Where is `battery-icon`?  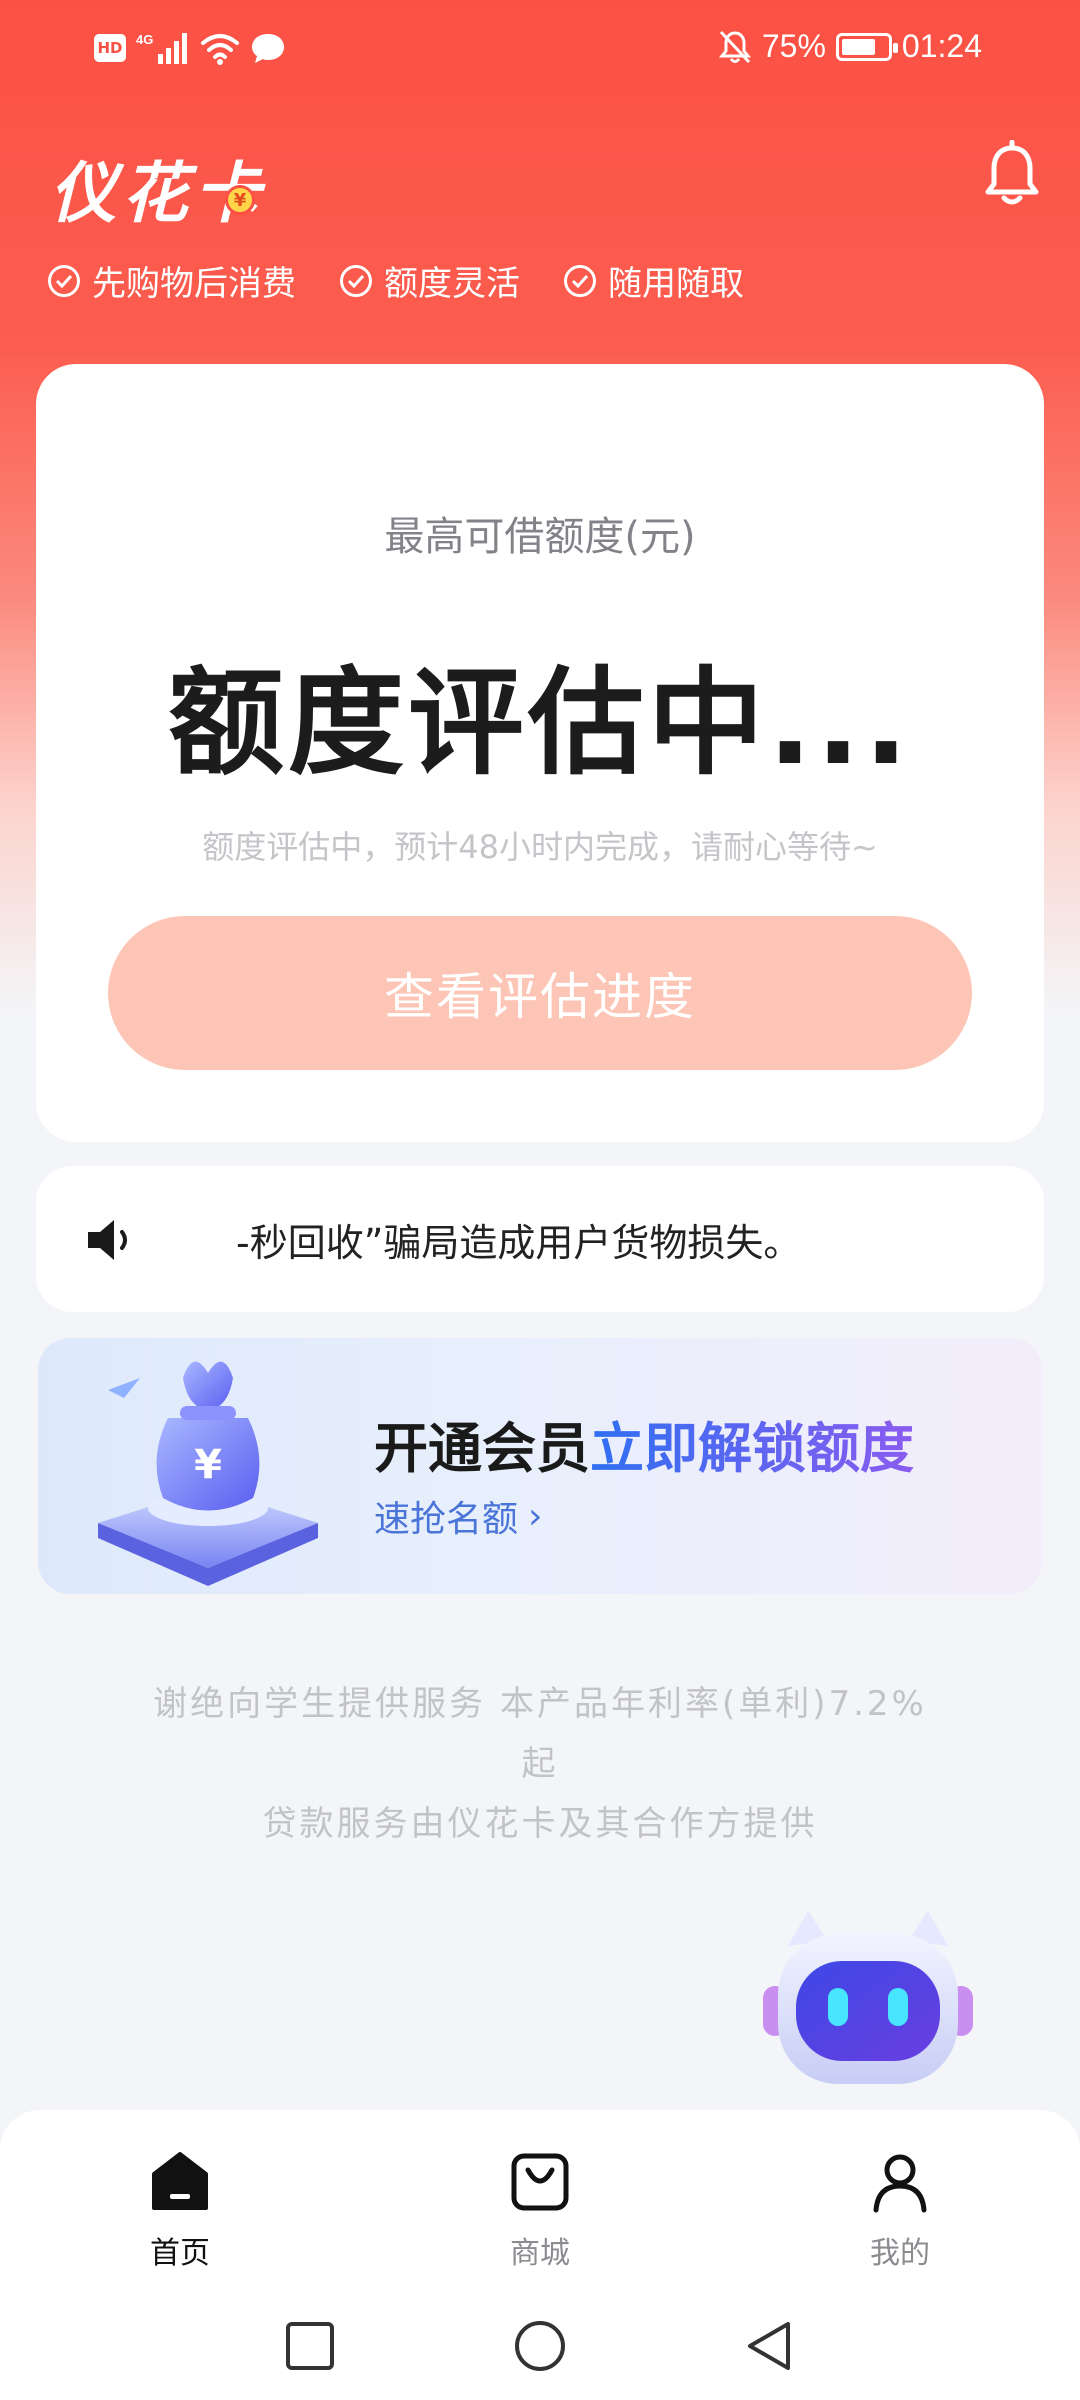
battery-icon is located at coordinates (866, 46).